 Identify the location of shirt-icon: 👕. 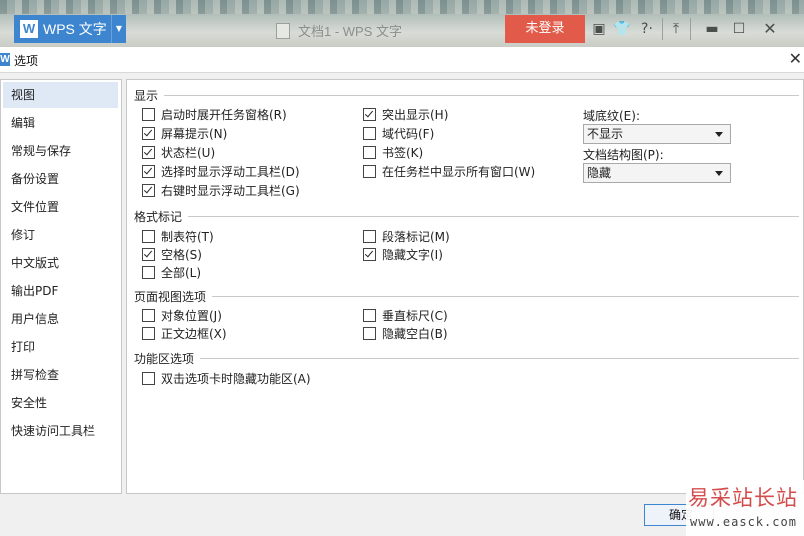
(621, 29).